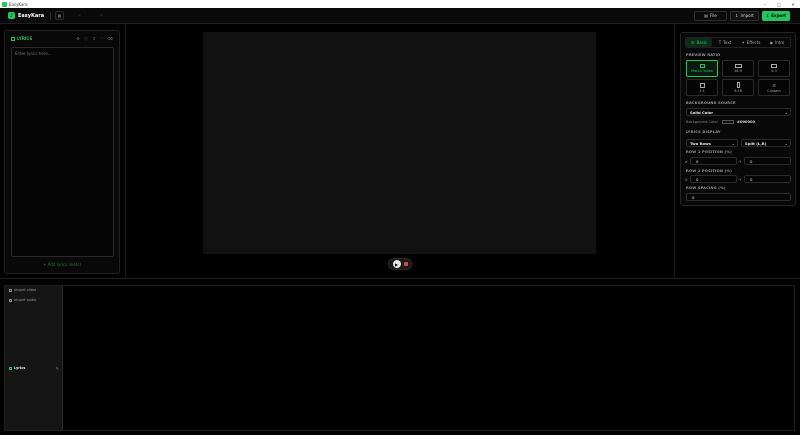 This screenshot has width=800, height=435. What do you see at coordinates (674, 151) in the screenshot?
I see `right-separator` at bounding box center [674, 151].